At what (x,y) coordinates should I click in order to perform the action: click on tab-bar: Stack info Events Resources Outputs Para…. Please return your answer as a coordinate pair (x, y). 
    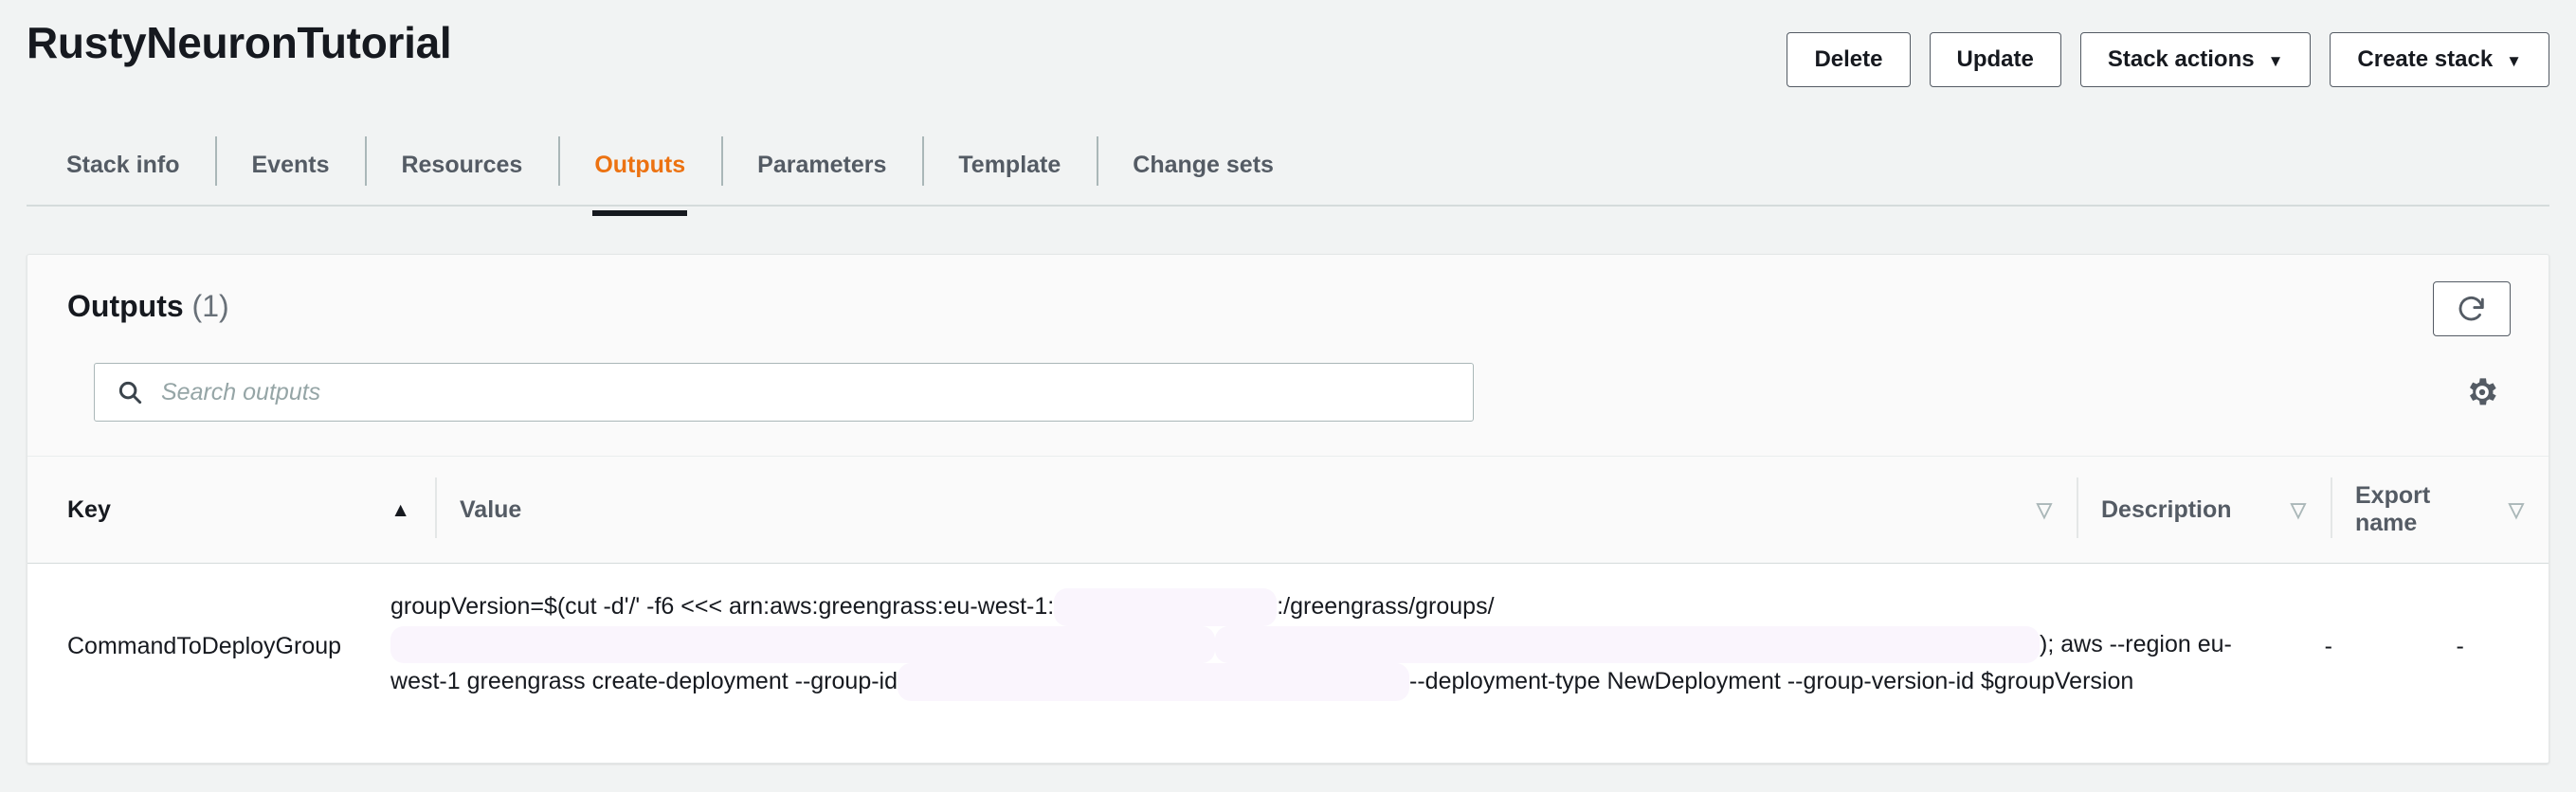
    Looking at the image, I should click on (1288, 169).